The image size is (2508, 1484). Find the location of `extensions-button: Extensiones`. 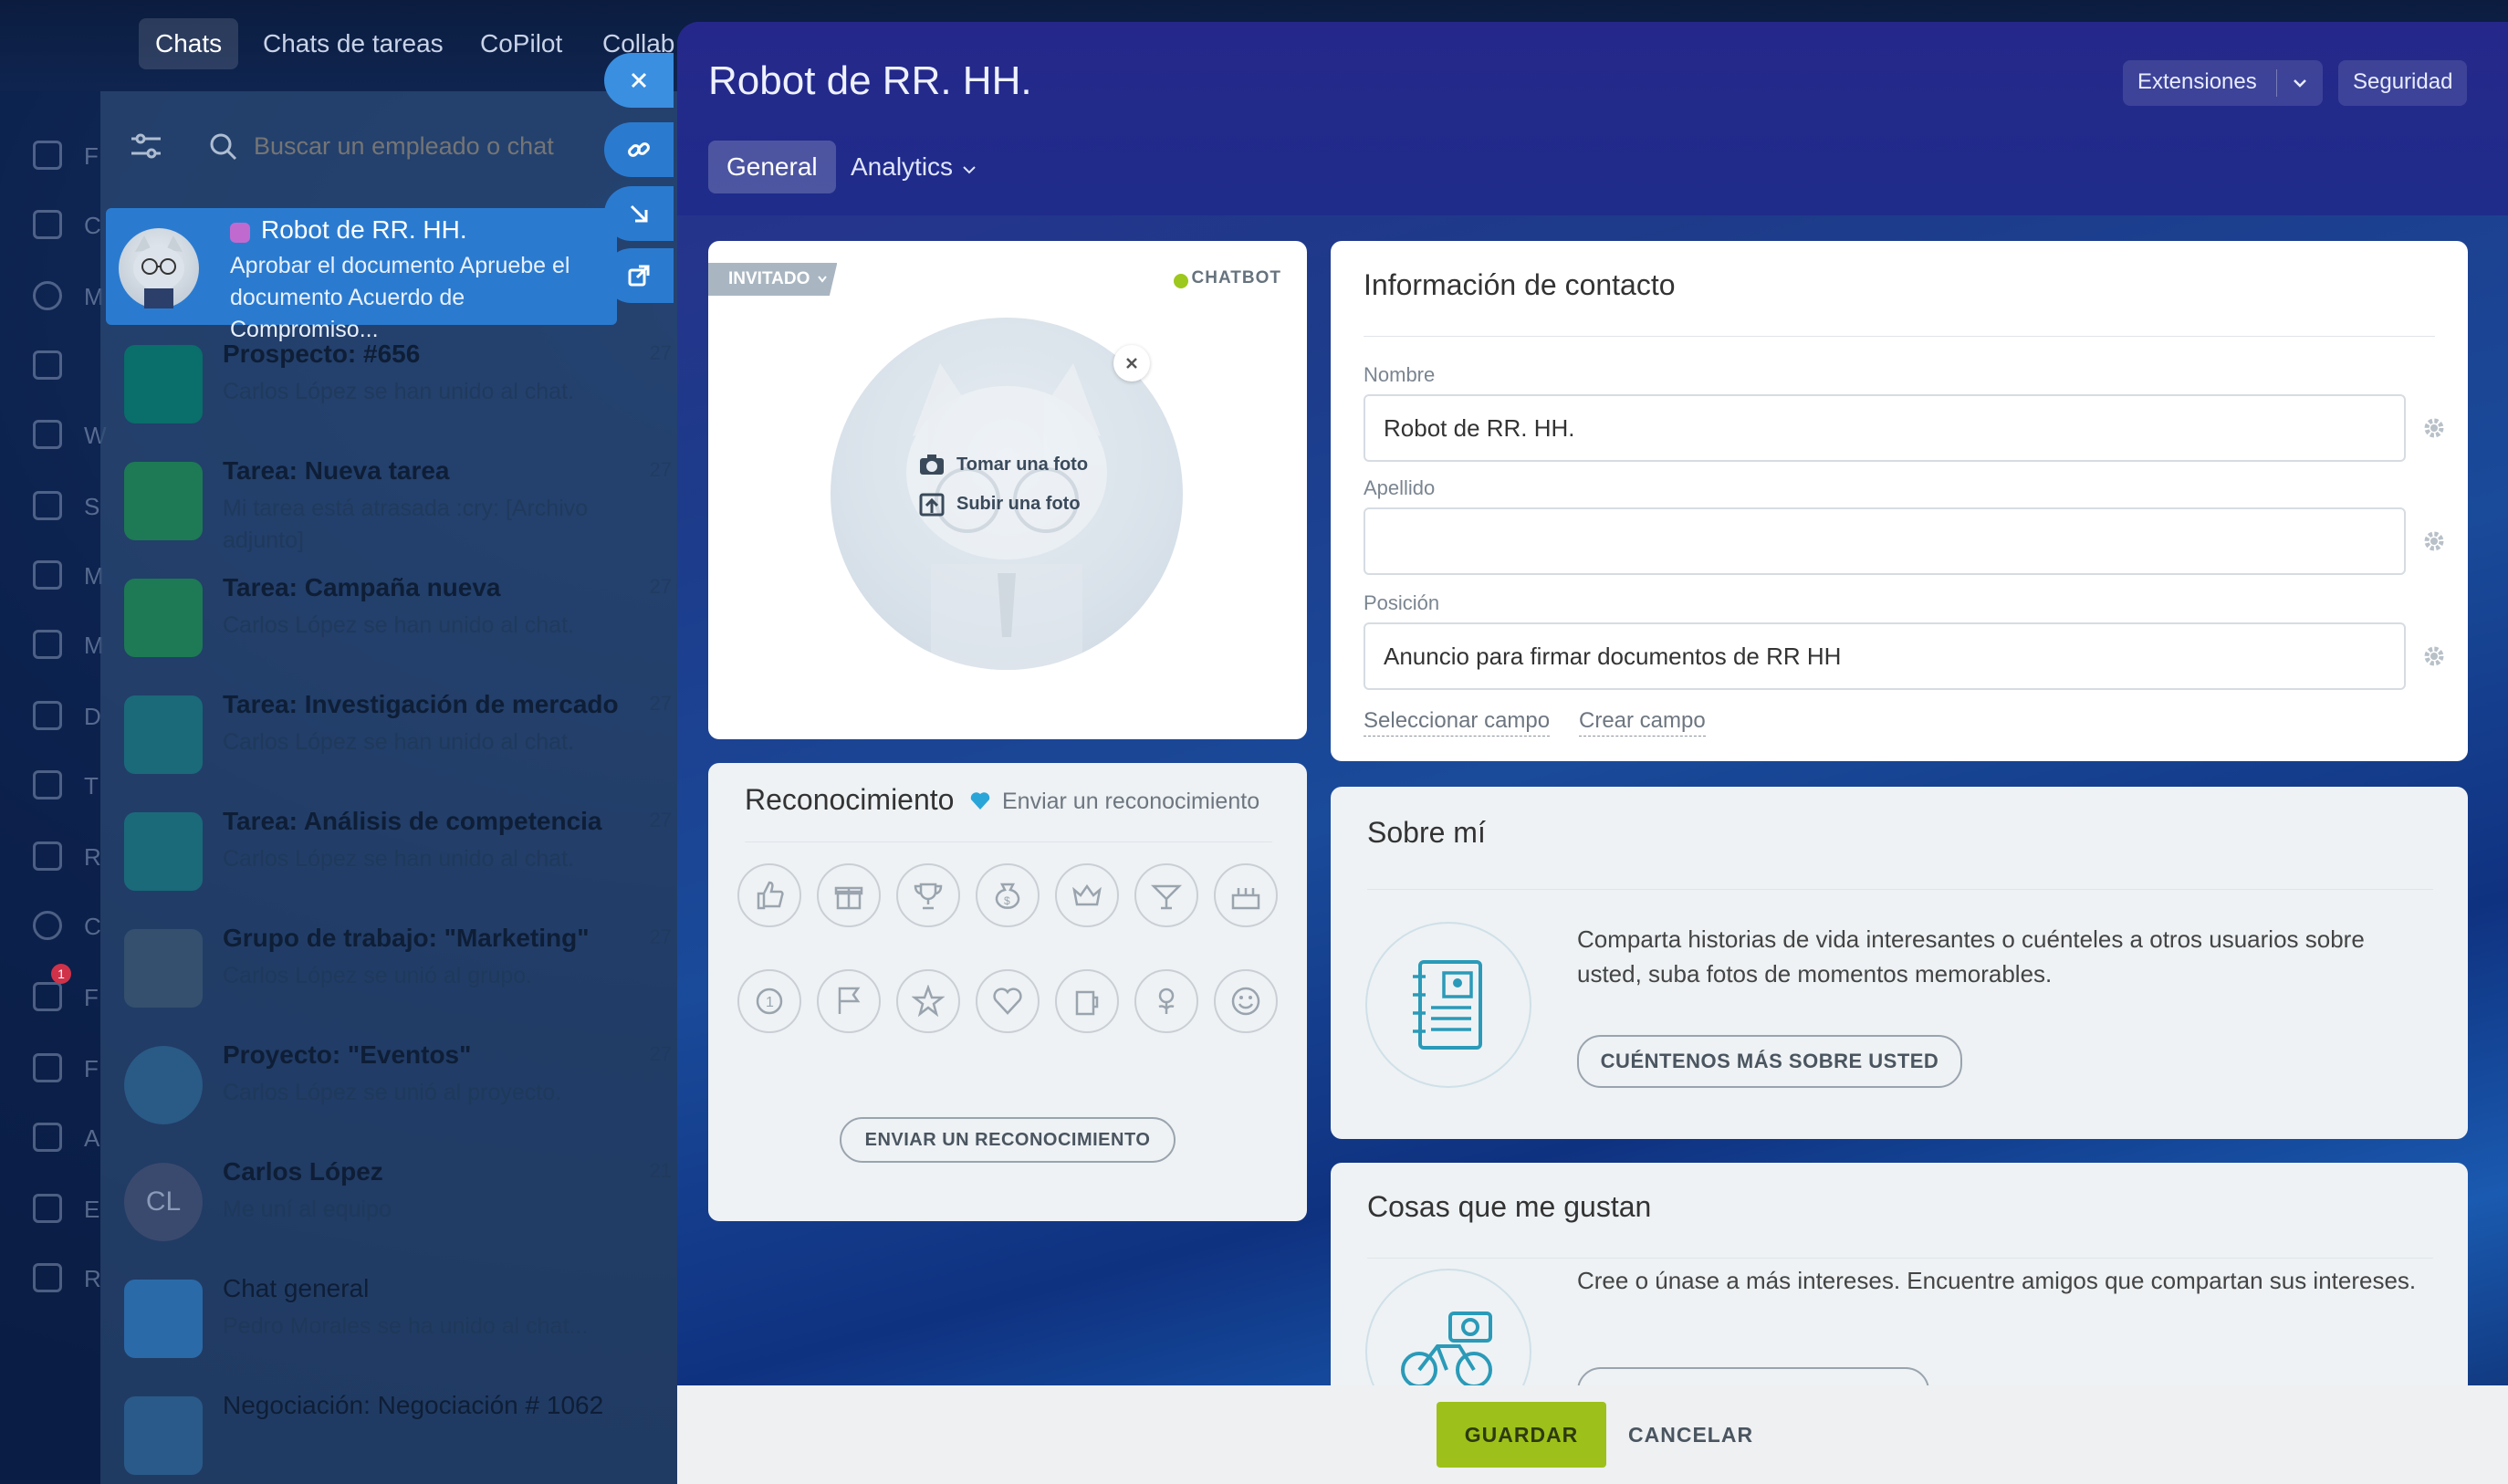

extensions-button: Extensiones is located at coordinates (2223, 83).